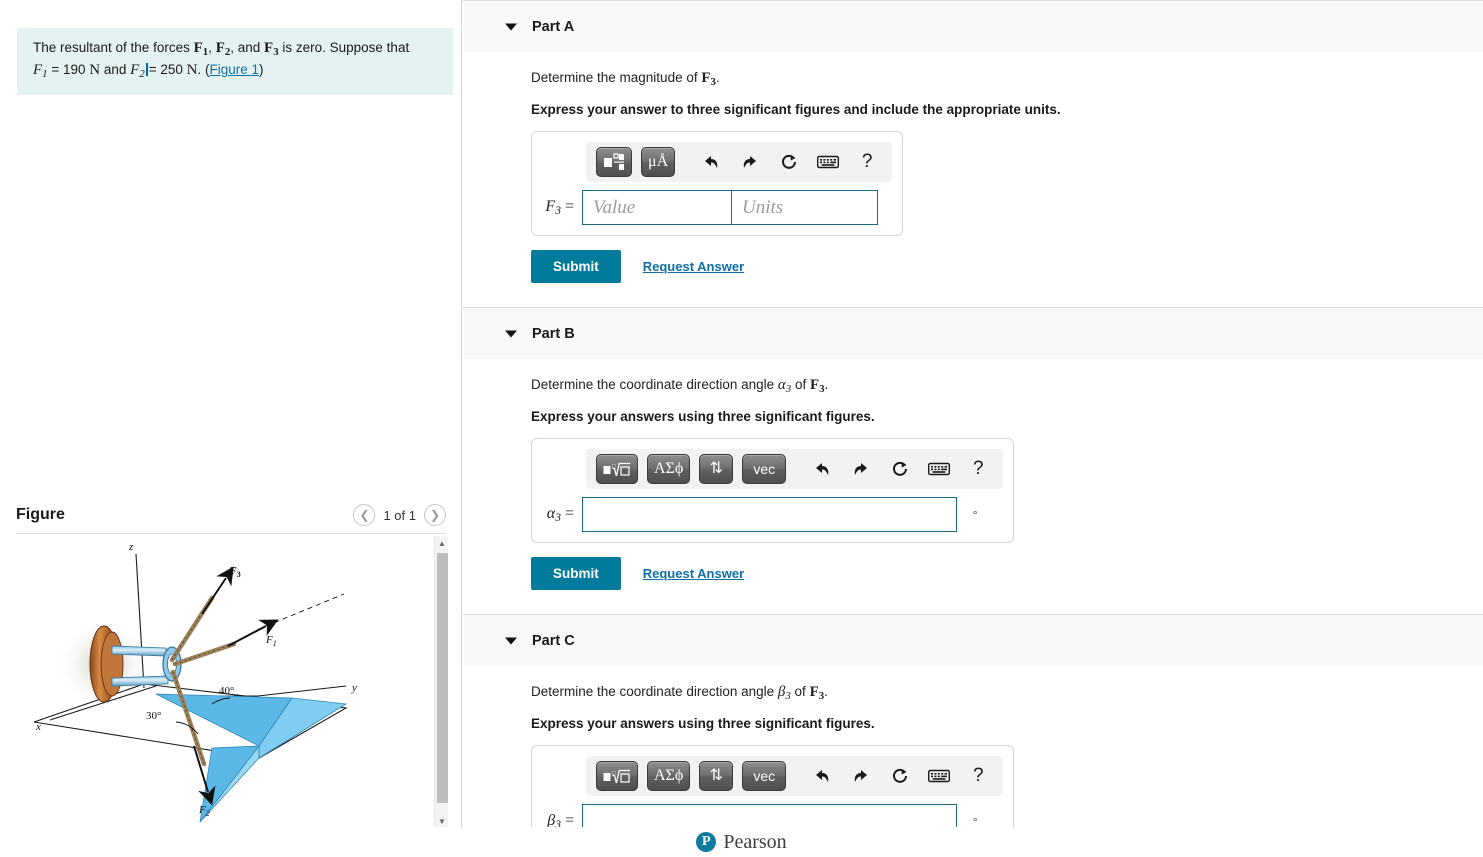 The height and width of the screenshot is (857, 1483). What do you see at coordinates (973, 333) in the screenshot?
I see `part-b-header: Part B` at bounding box center [973, 333].